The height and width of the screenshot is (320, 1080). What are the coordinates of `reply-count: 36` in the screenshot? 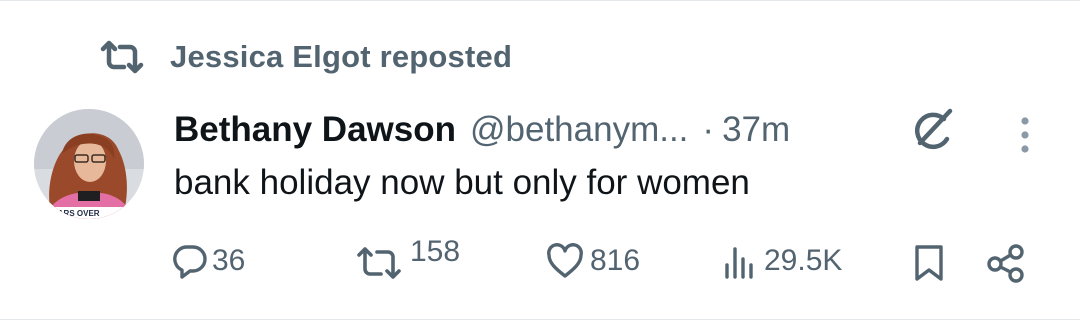 It's located at (229, 260).